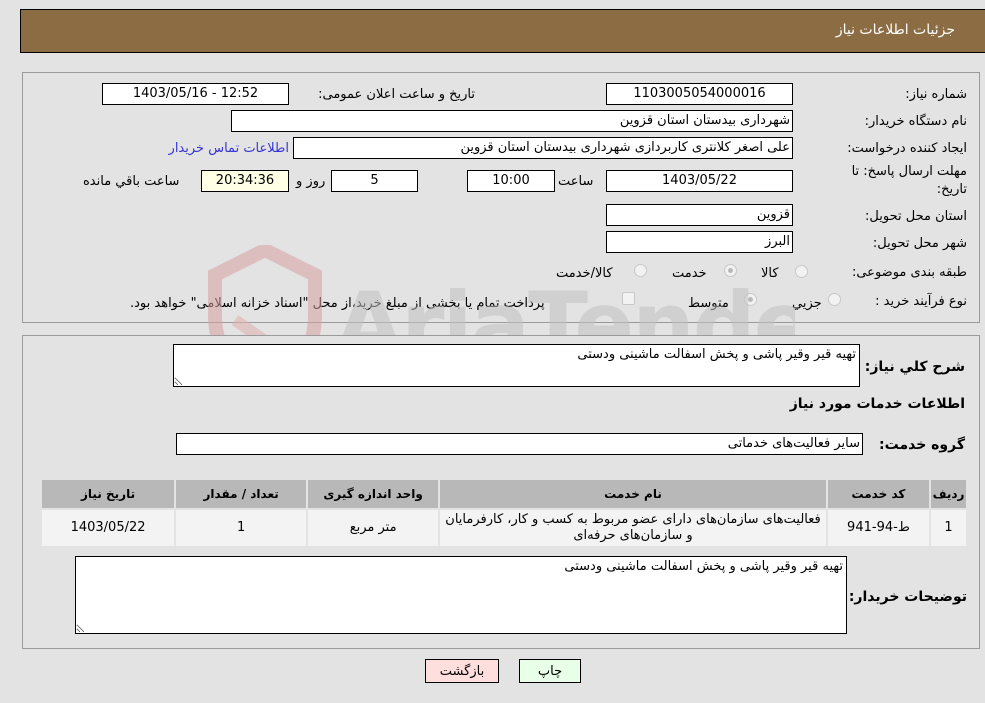 The image size is (985, 703). Describe the element at coordinates (919, 243) in the screenshot. I see `city-label: شهر محل تحویل:` at that location.